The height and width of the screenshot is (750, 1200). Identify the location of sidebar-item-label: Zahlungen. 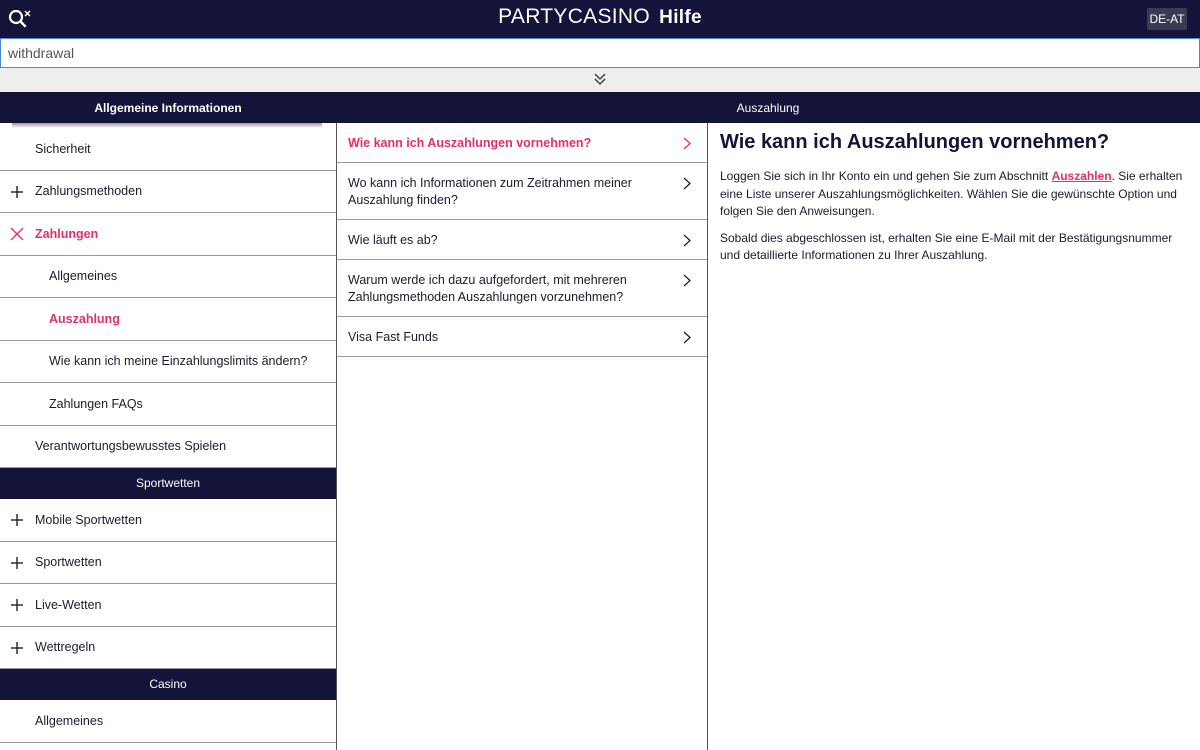
(67, 233).